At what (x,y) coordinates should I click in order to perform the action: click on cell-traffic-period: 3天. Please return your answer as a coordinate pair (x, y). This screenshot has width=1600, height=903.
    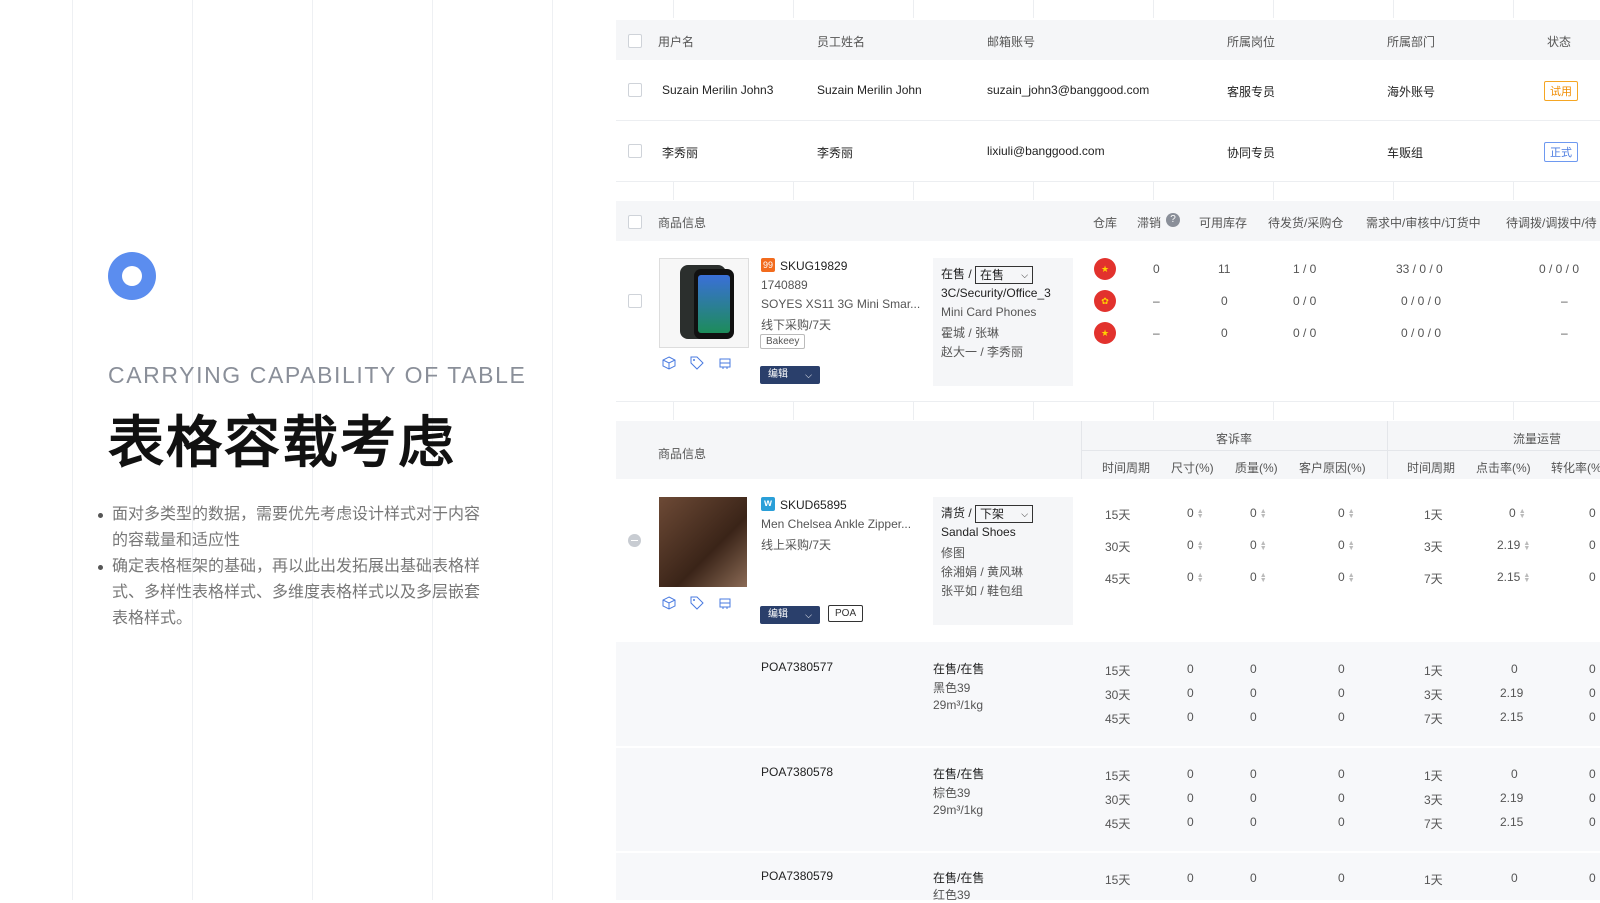
    Looking at the image, I should click on (1433, 695).